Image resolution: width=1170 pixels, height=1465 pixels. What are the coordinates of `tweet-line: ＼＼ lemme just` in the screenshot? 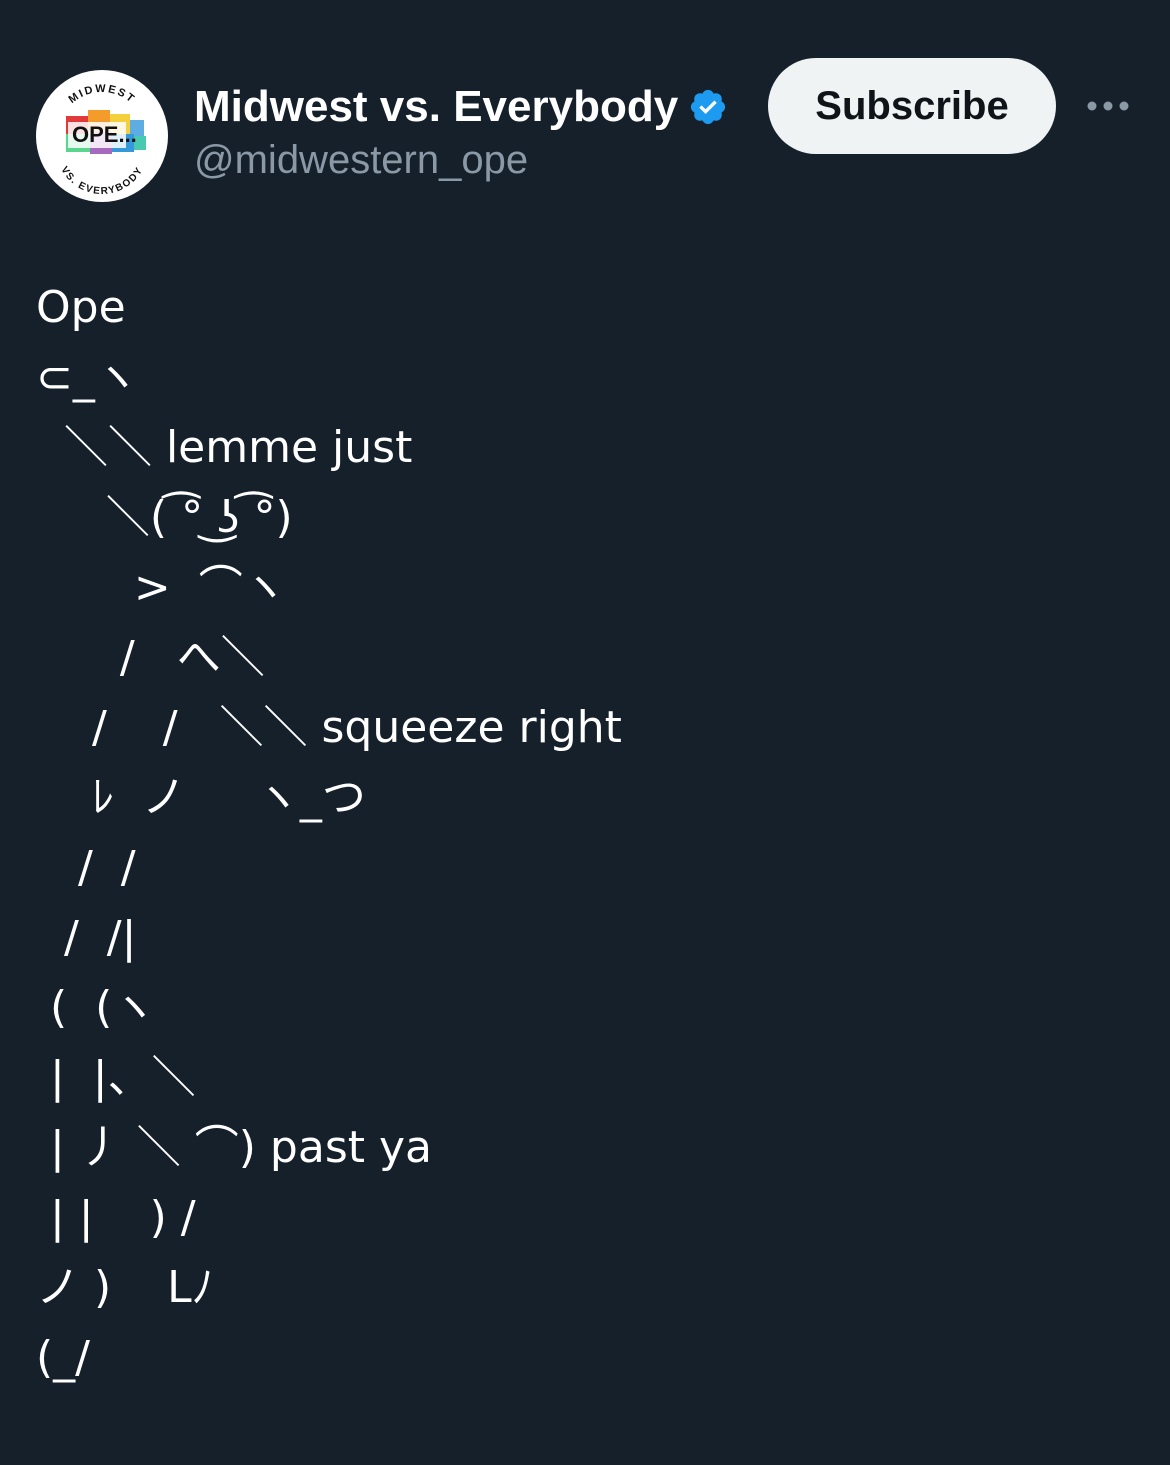 It's located at (224, 447).